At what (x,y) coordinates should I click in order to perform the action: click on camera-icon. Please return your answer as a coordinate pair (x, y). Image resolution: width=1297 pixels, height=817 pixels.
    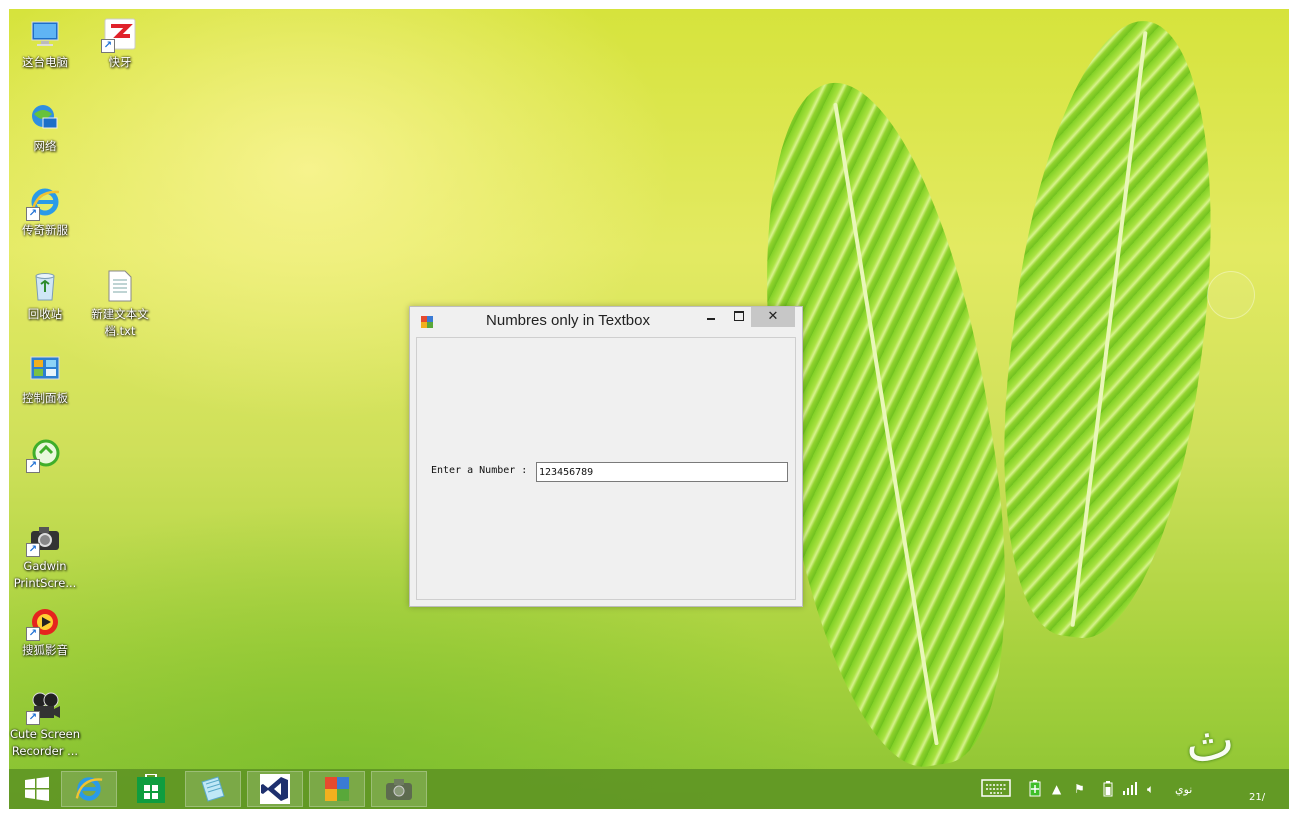
    Looking at the image, I should click on (399, 789).